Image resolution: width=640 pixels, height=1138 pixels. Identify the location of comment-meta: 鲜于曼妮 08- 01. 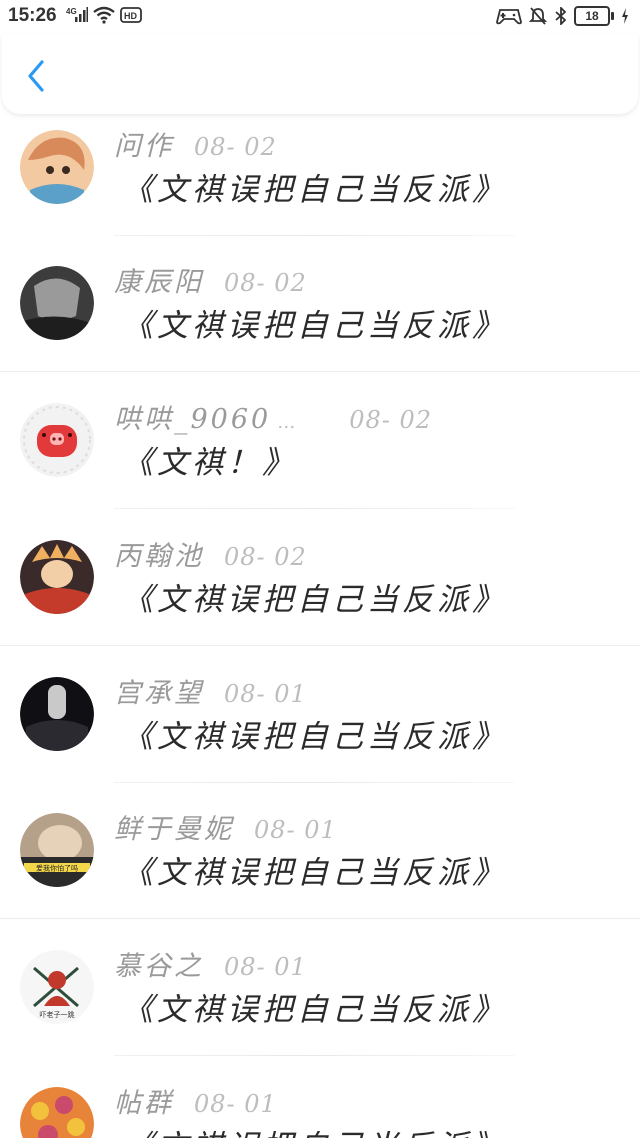
(225, 826).